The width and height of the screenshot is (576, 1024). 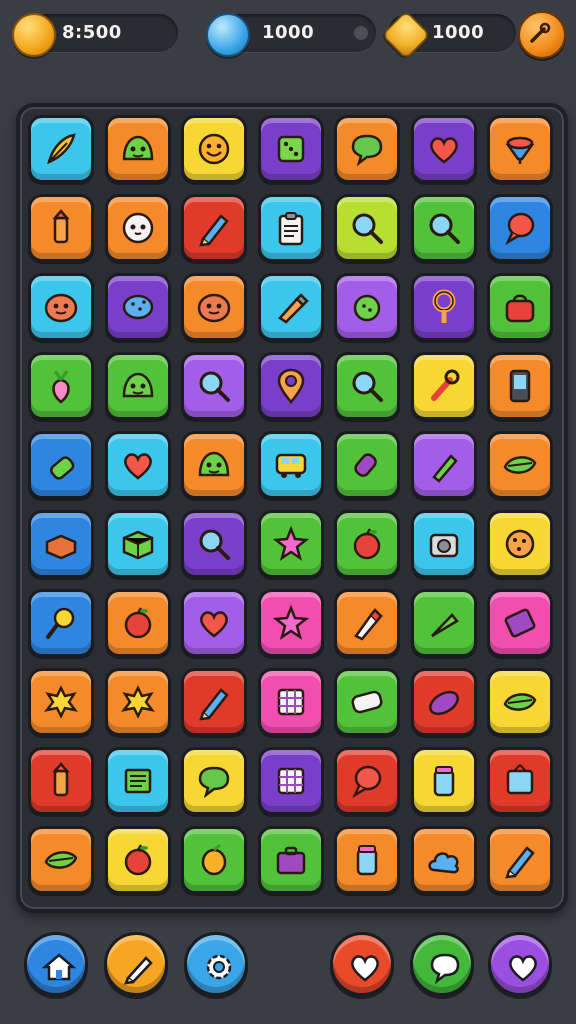 What do you see at coordinates (136, 964) in the screenshot?
I see `draw-button` at bounding box center [136, 964].